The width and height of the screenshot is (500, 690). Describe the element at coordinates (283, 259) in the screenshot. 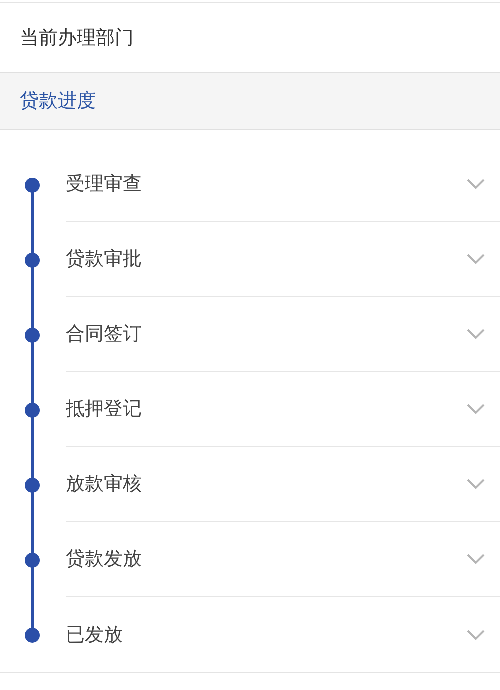

I see `step-row: 贷款审批` at that location.